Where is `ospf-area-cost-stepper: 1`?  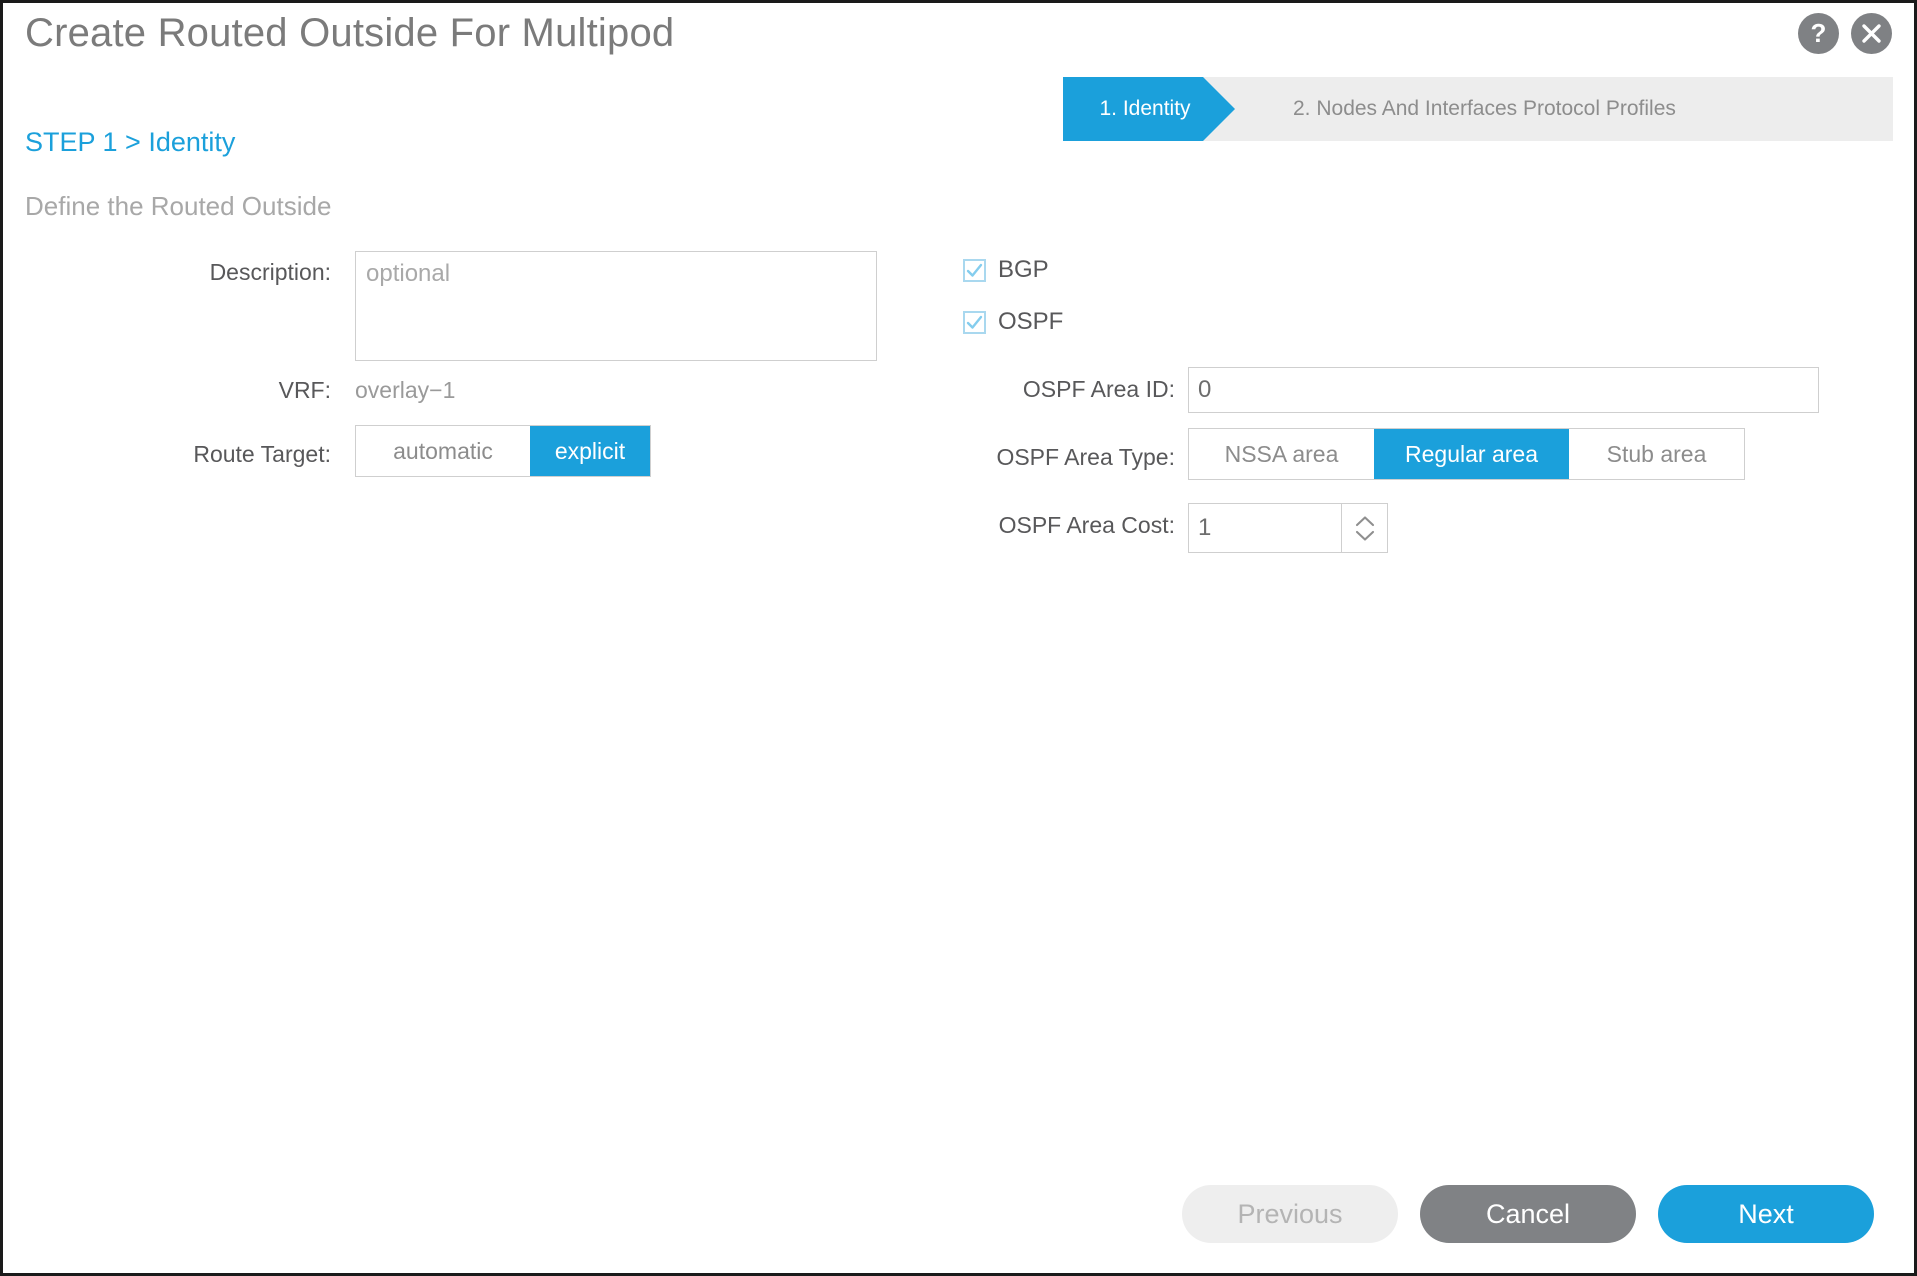
ospf-area-cost-stepper: 1 is located at coordinates (1288, 528).